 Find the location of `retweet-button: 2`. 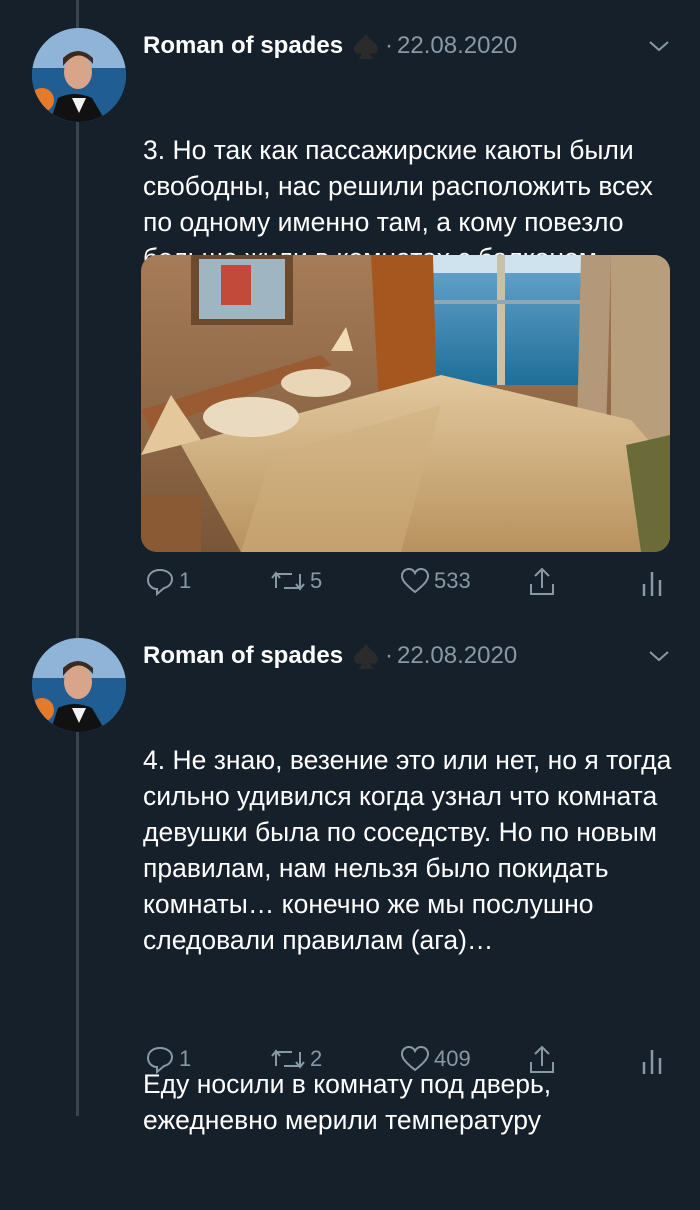

retweet-button: 2 is located at coordinates (296, 1059).